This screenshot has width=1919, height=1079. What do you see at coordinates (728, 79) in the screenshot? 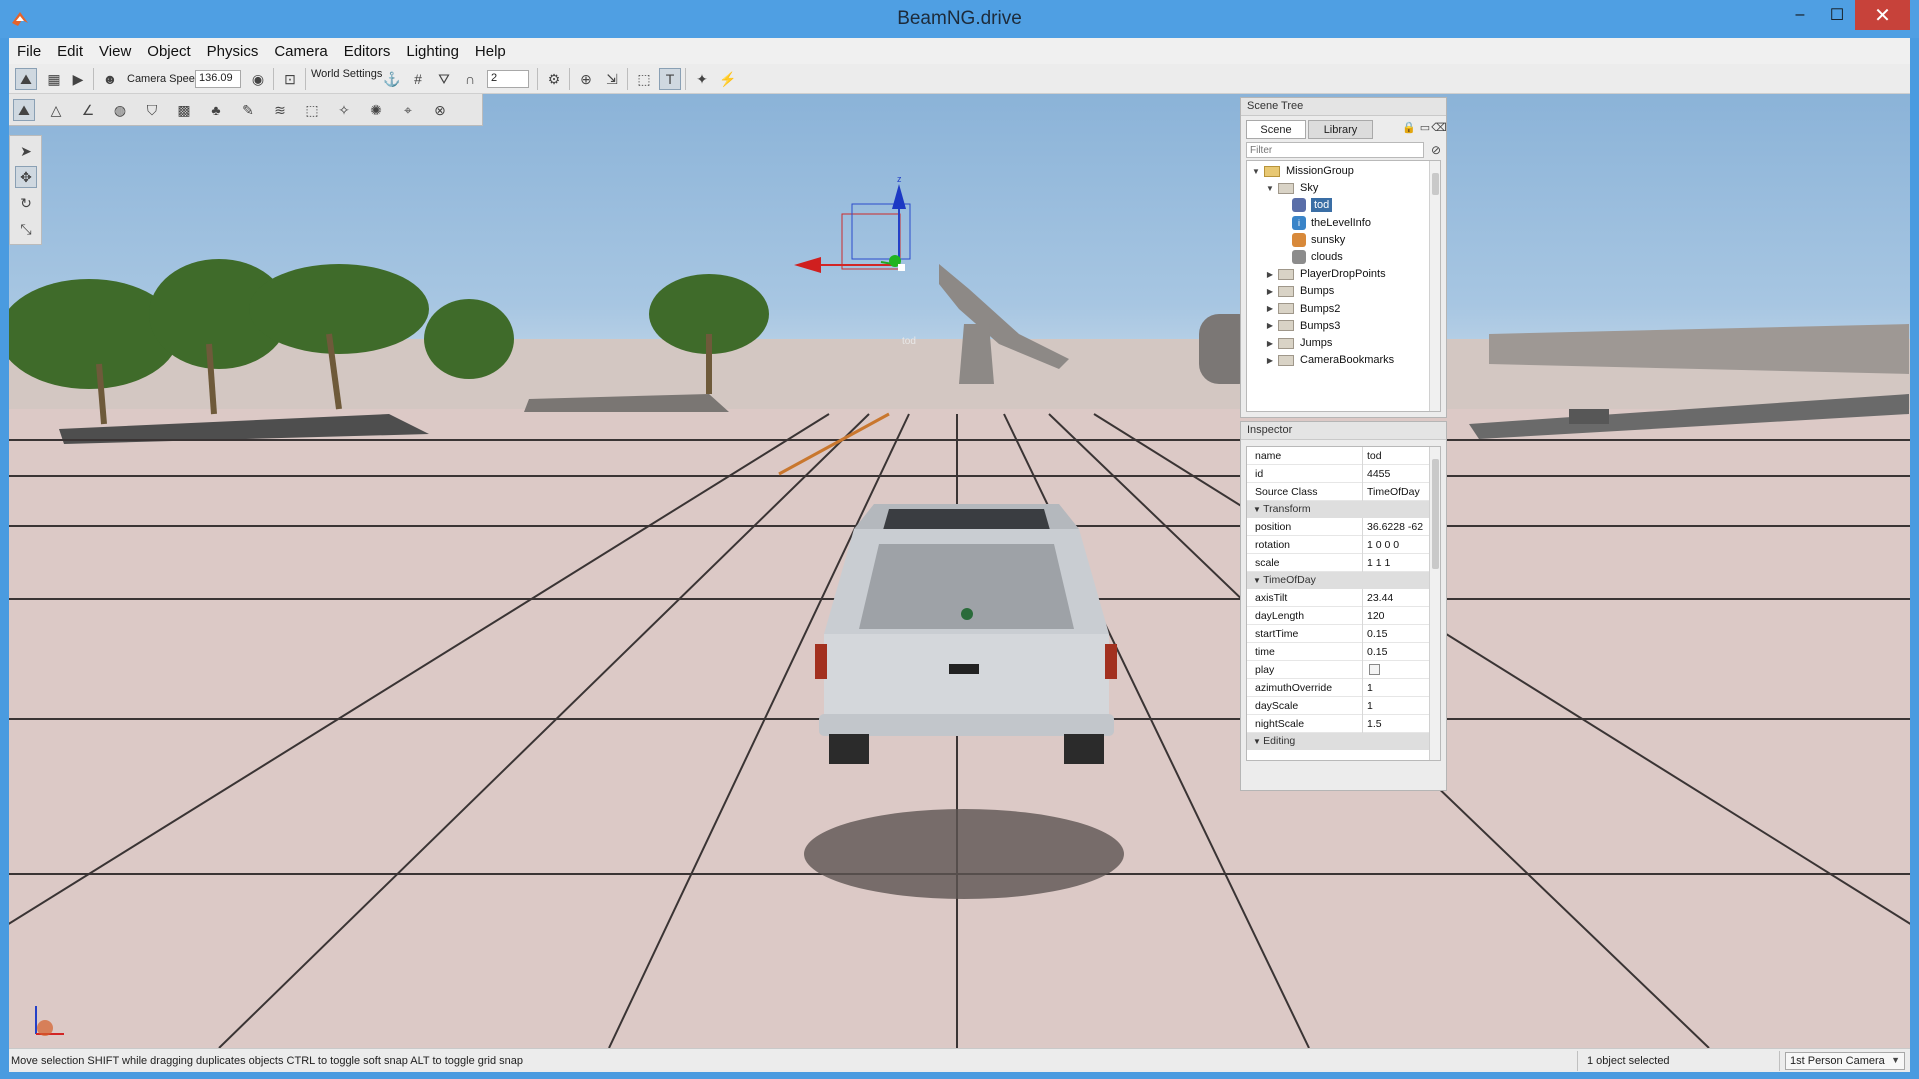
I see `vehicle-icon: ⚡` at bounding box center [728, 79].